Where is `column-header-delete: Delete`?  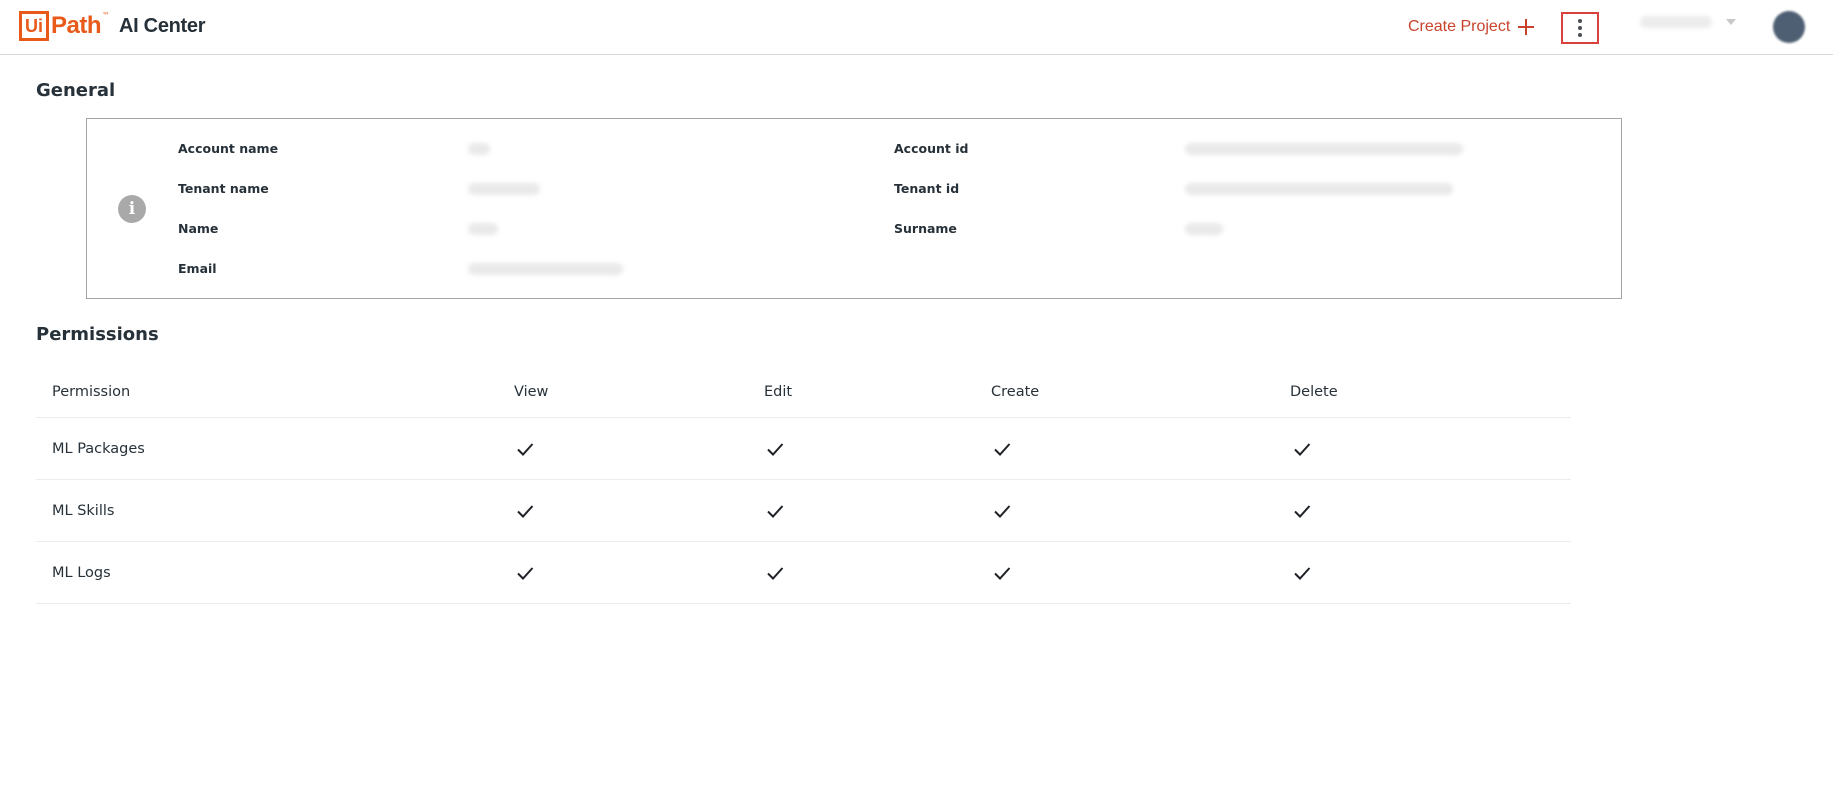 column-header-delete: Delete is located at coordinates (1314, 392).